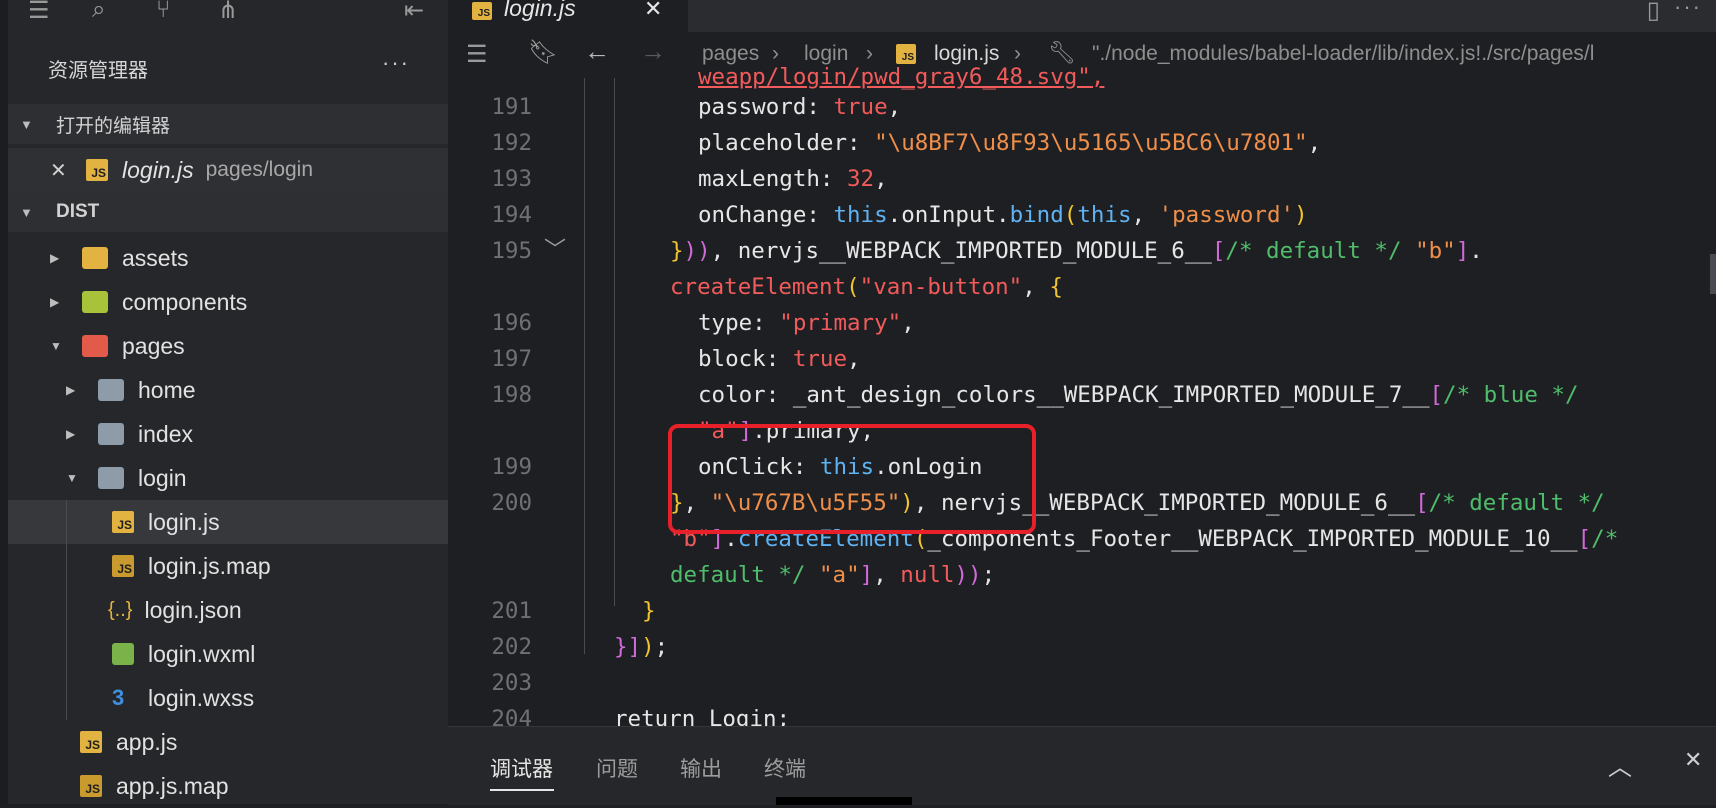  What do you see at coordinates (617, 768) in the screenshot?
I see `tab-problems: 问题` at bounding box center [617, 768].